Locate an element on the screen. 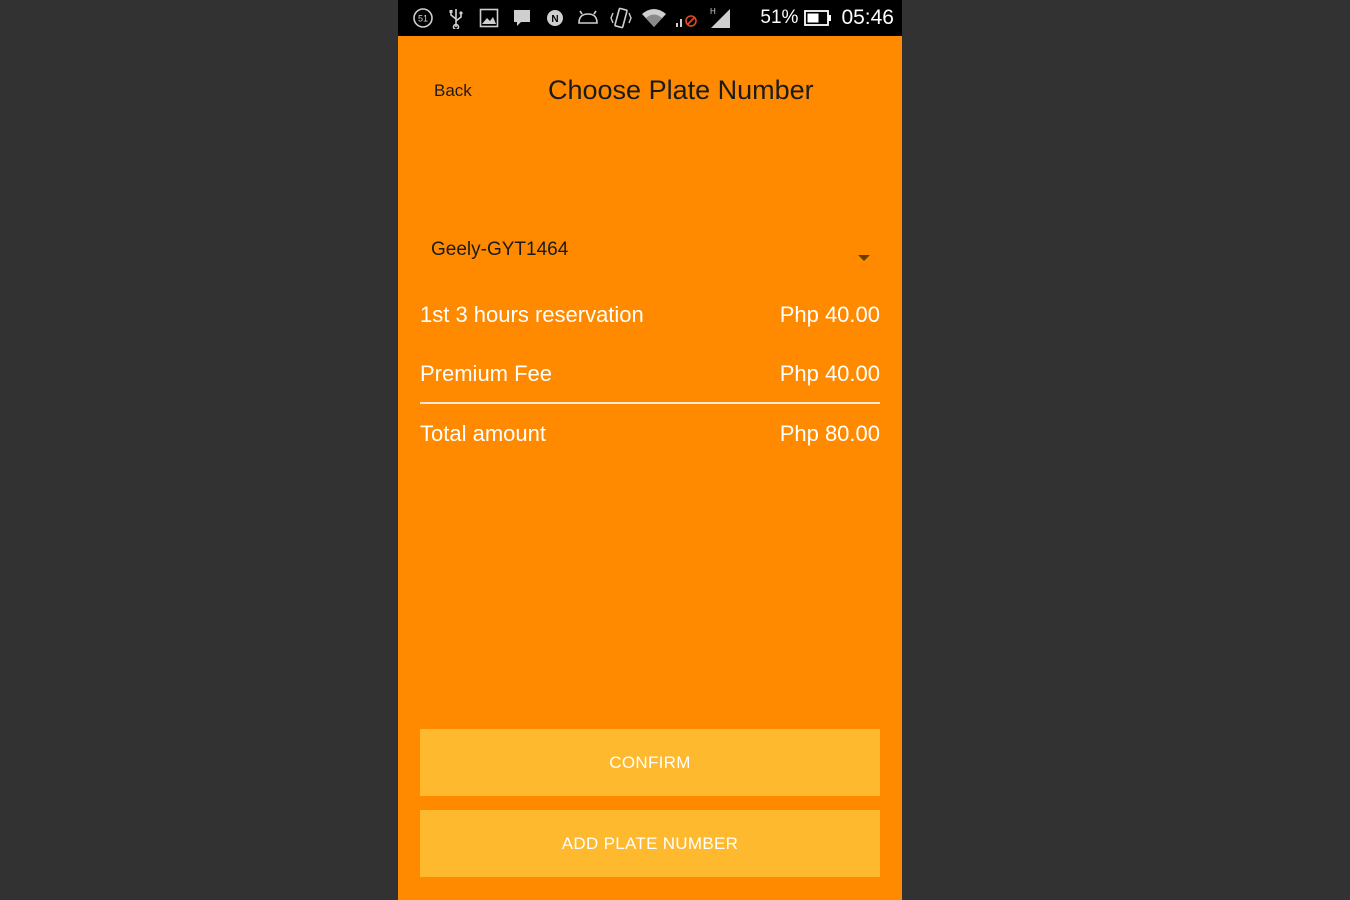 The image size is (1350, 900). svg-text: H is located at coordinates (713, 11).